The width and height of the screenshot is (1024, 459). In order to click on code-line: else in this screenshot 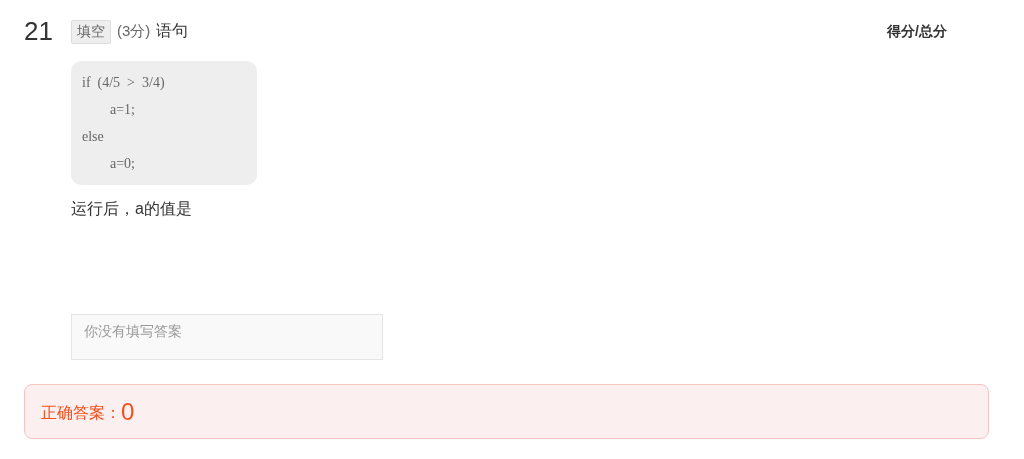, I will do `click(93, 137)`.